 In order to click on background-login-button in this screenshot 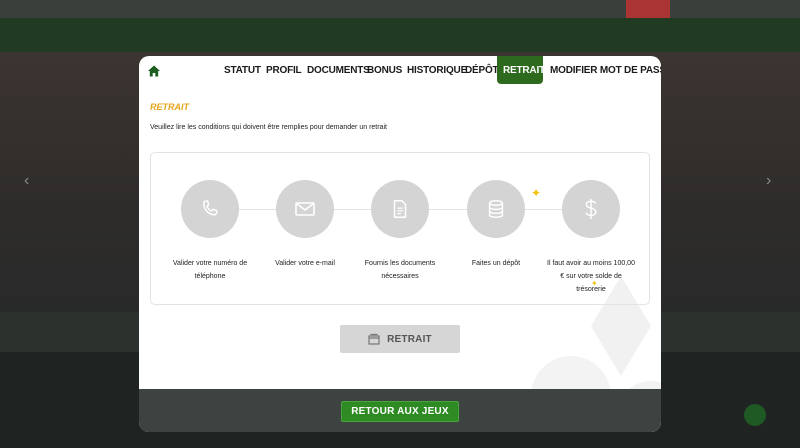, I will do `click(648, 9)`.